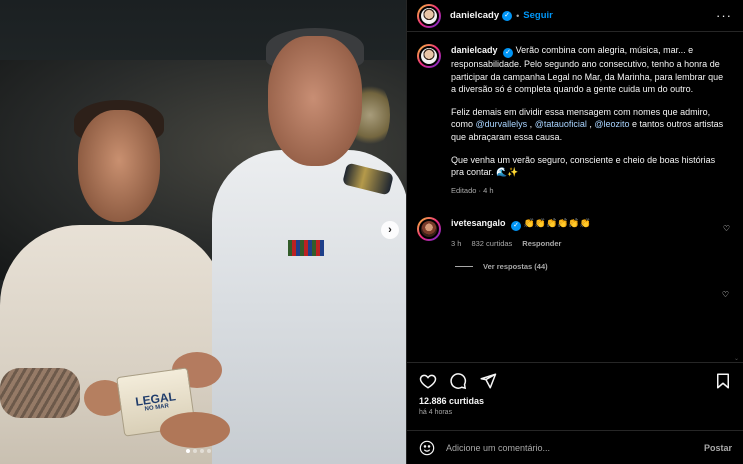  What do you see at coordinates (718, 448) in the screenshot?
I see `post-button: Postar` at bounding box center [718, 448].